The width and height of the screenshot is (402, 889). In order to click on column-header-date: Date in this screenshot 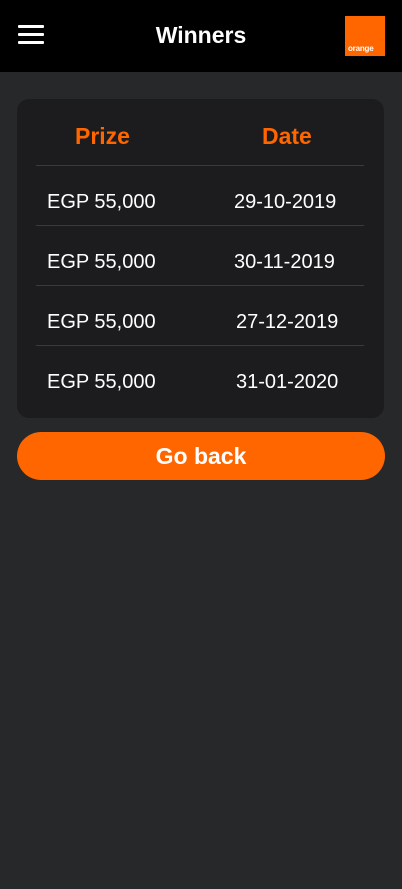, I will do `click(287, 136)`.